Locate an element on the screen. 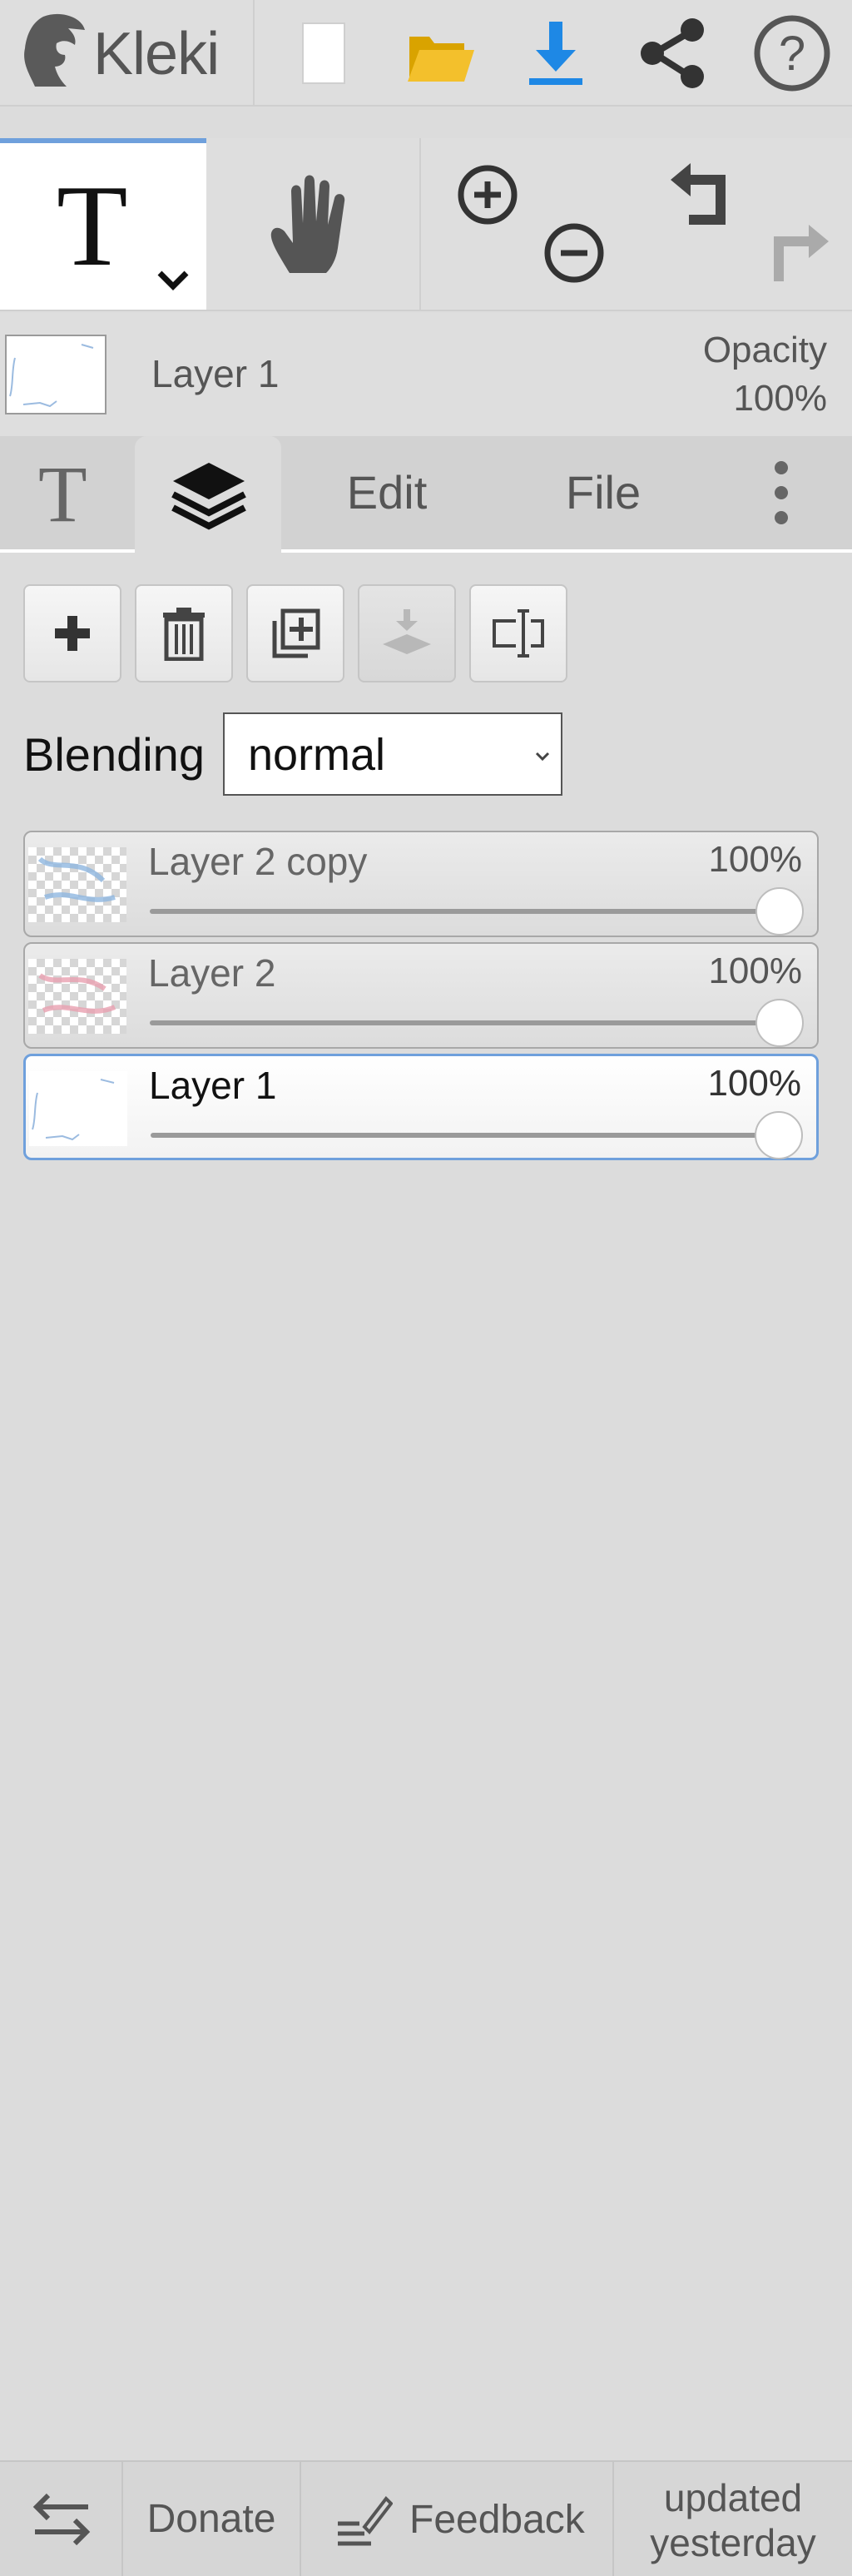 This screenshot has height=2576, width=852. opacity-label: Opacity is located at coordinates (764, 350).